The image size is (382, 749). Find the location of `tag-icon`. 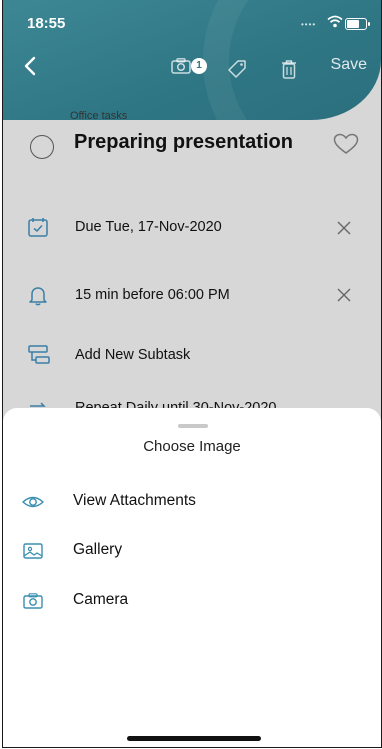

tag-icon is located at coordinates (237, 69).